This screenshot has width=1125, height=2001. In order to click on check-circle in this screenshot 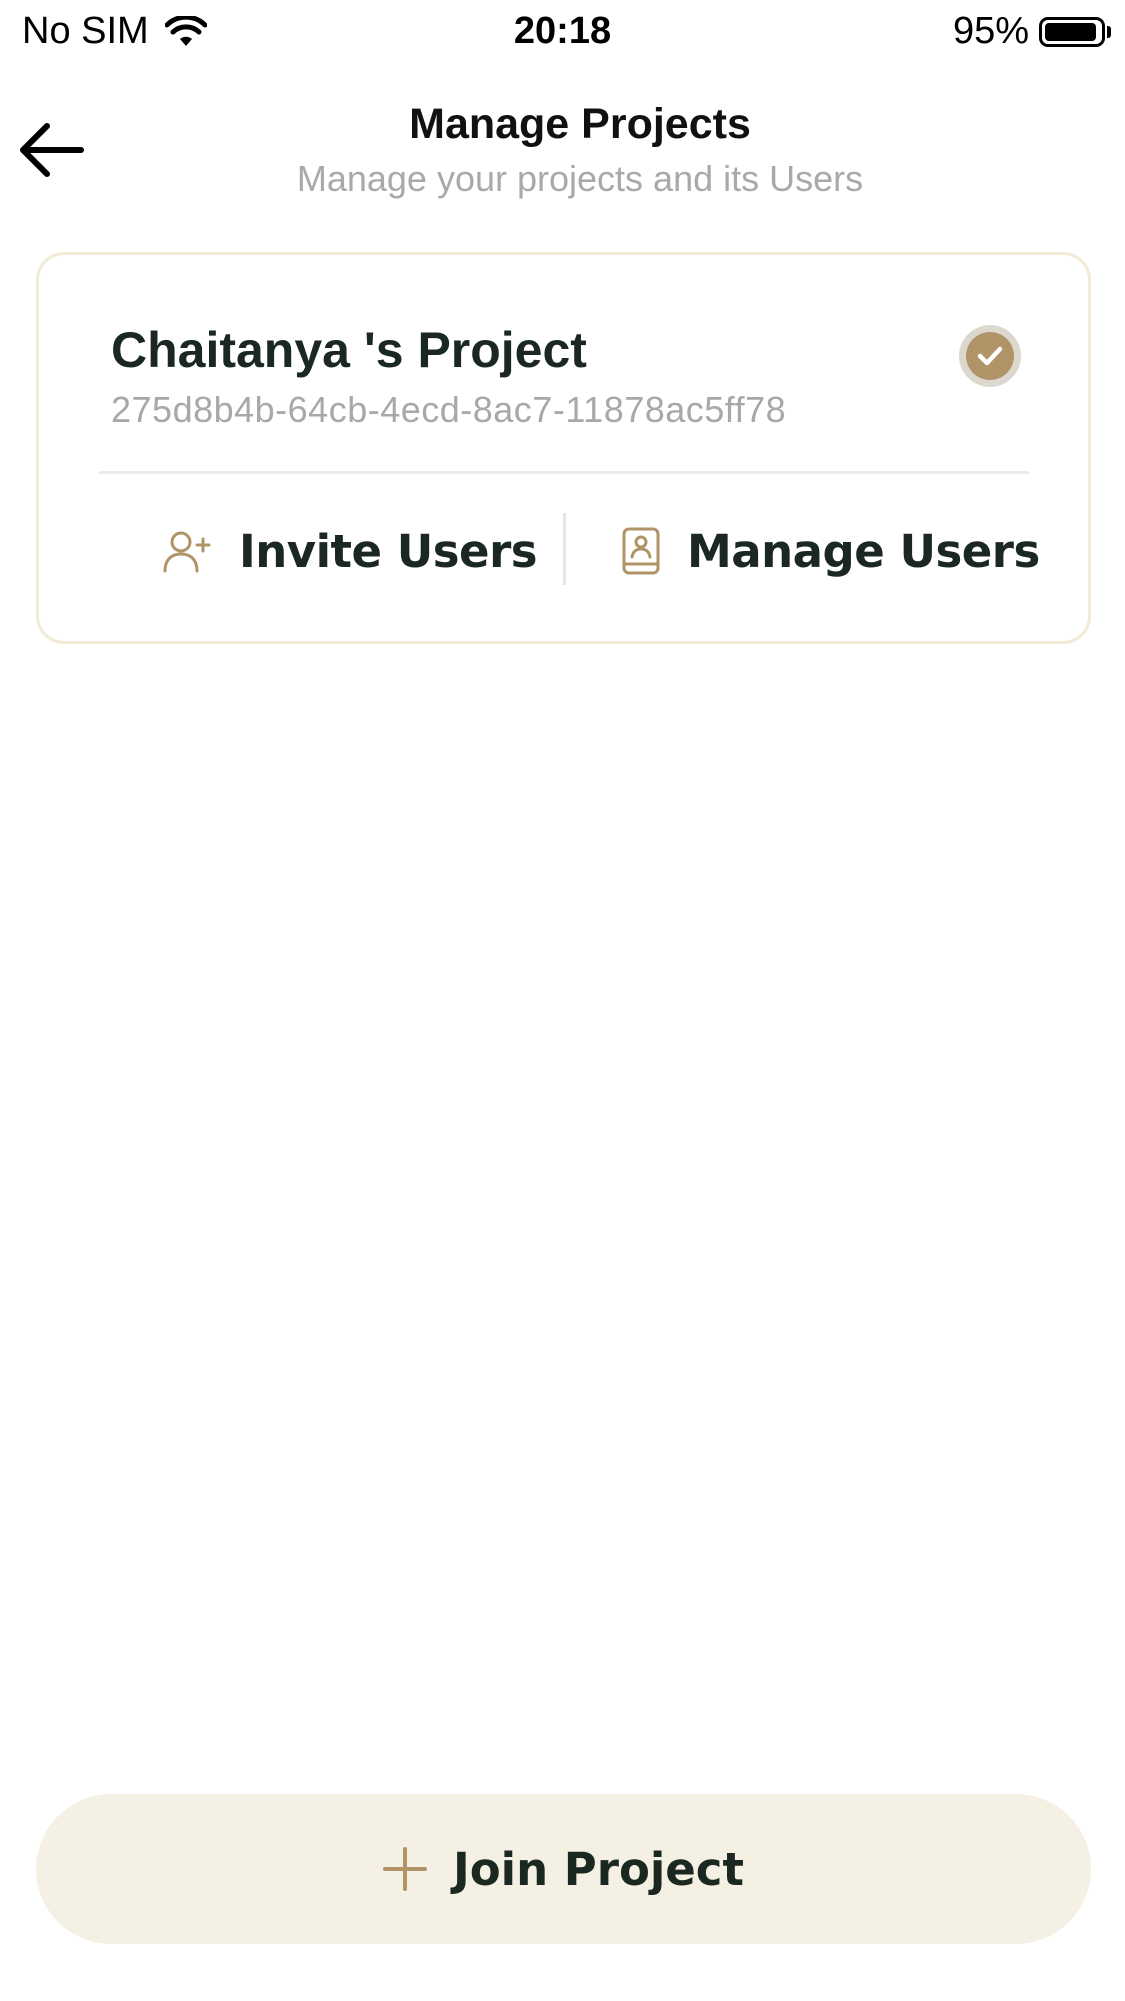, I will do `click(990, 356)`.